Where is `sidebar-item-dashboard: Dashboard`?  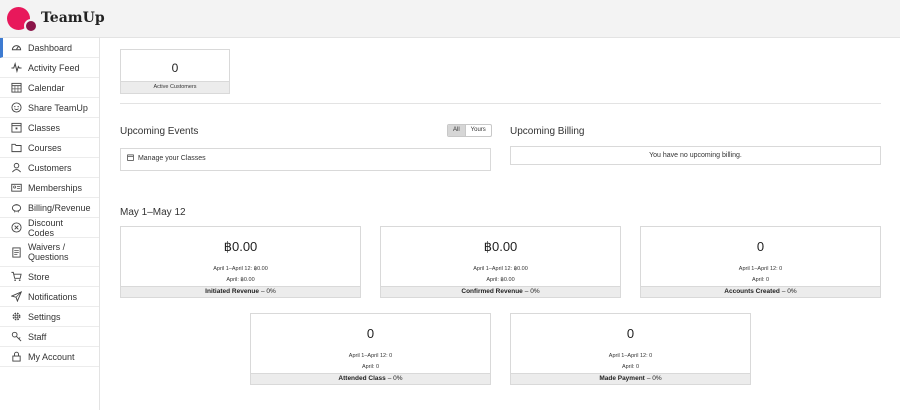 sidebar-item-dashboard: Dashboard is located at coordinates (49, 48).